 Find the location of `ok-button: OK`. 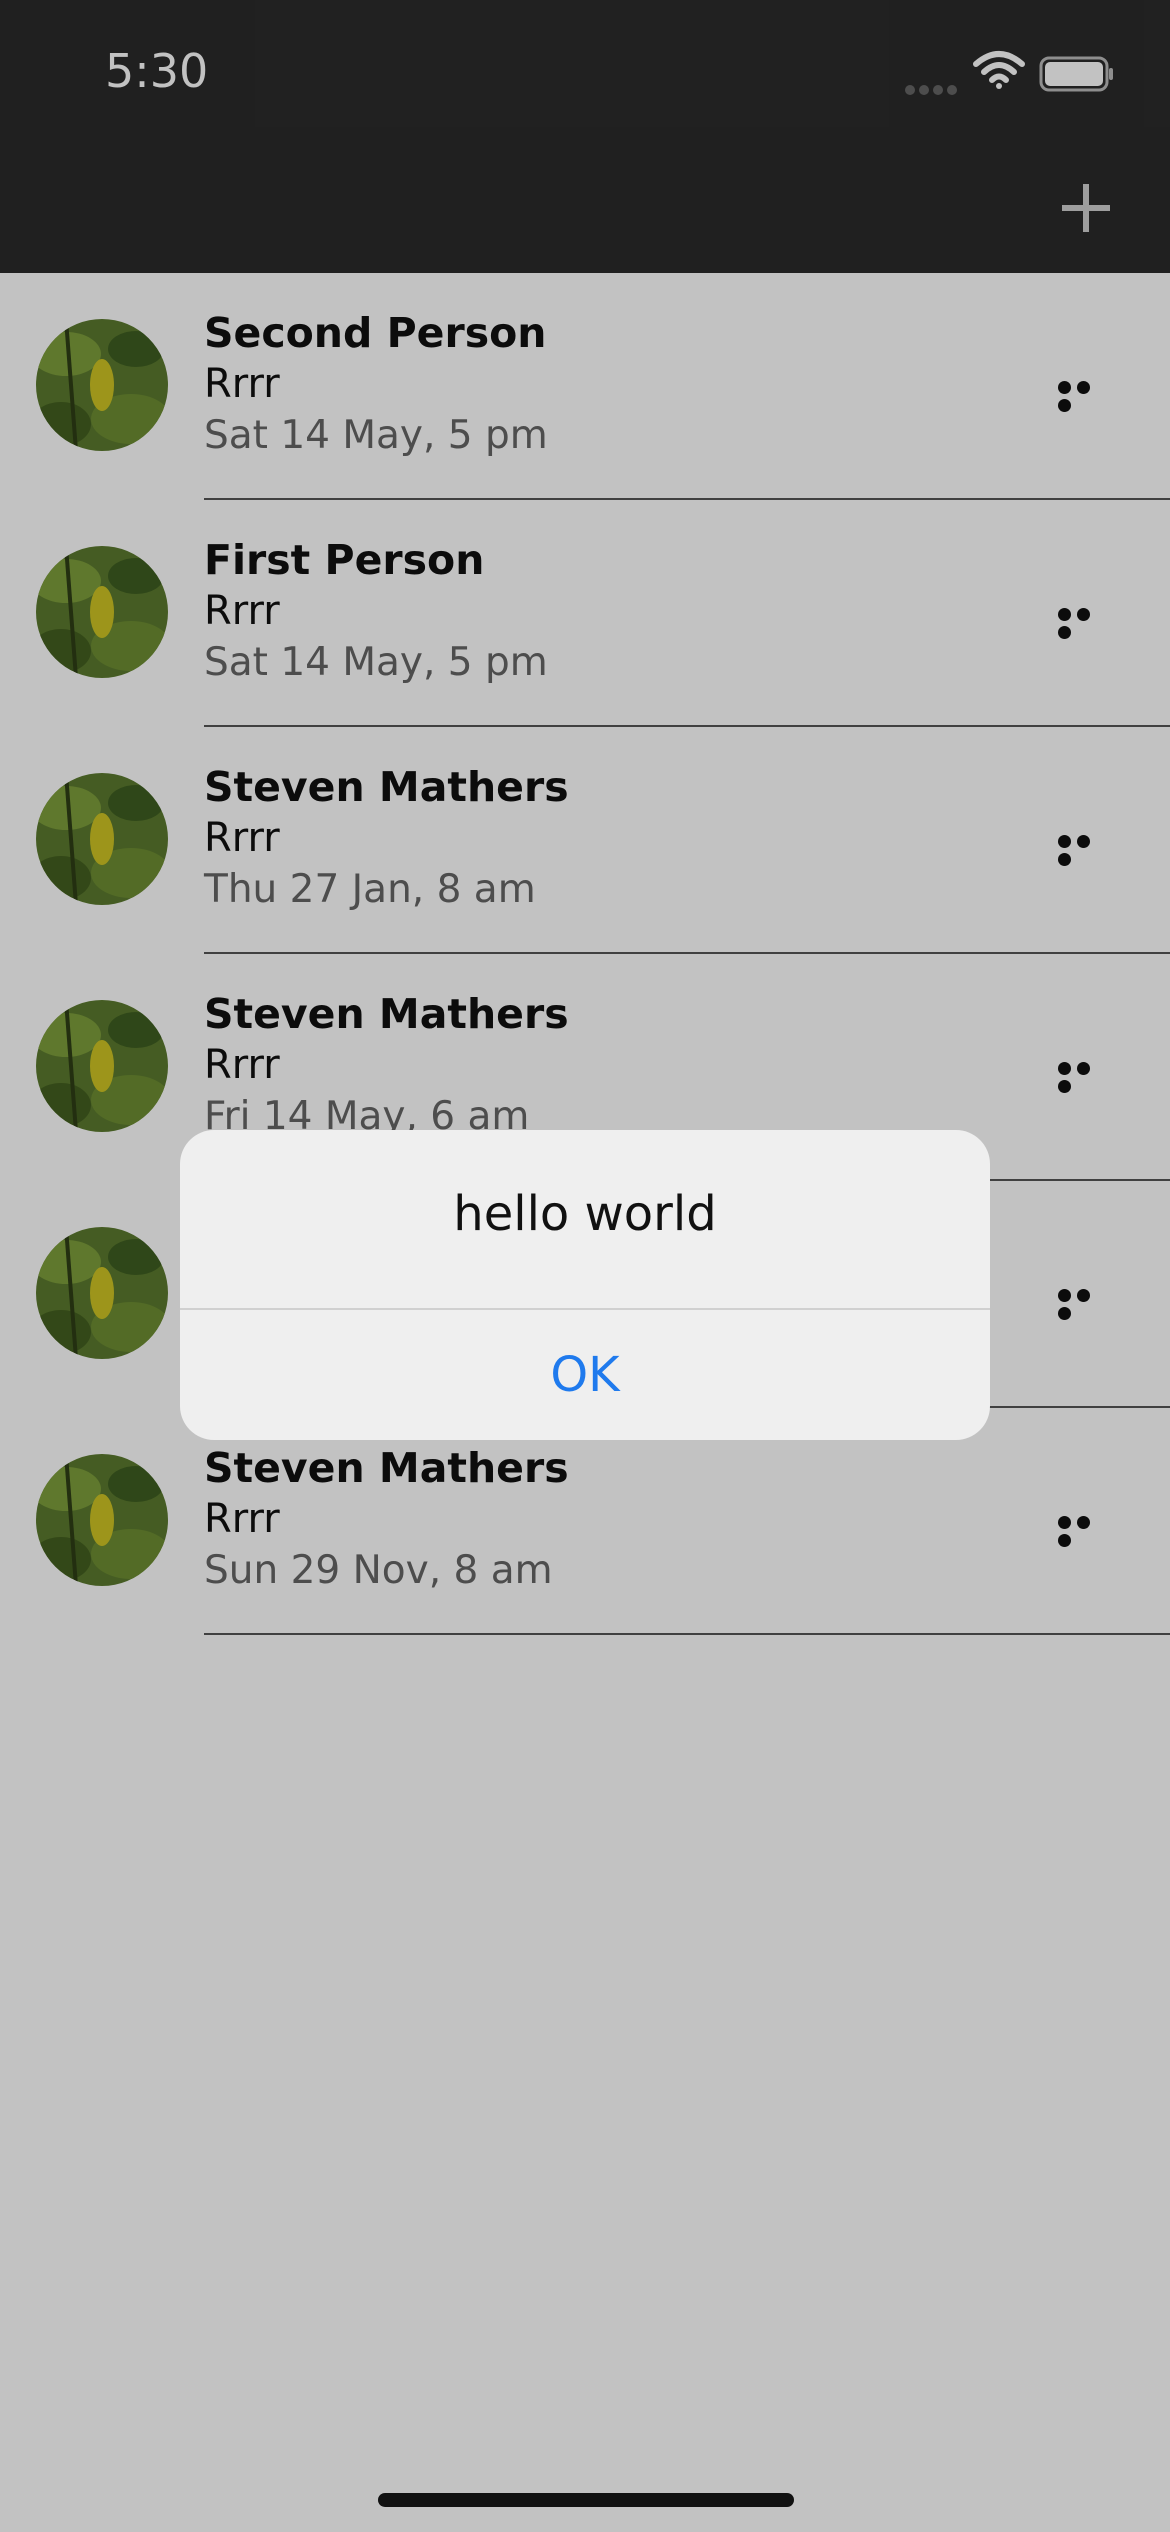

ok-button: OK is located at coordinates (585, 1375).